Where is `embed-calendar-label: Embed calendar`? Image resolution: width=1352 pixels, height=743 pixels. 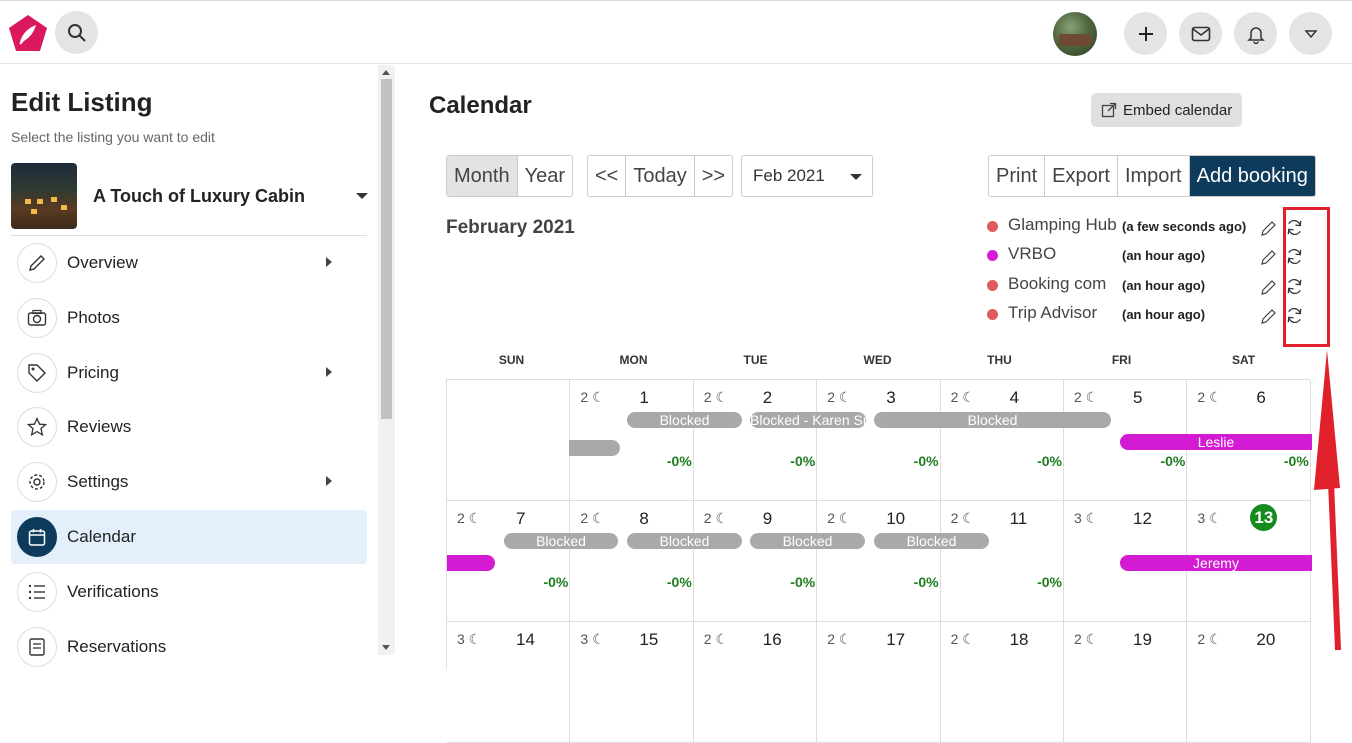 embed-calendar-label: Embed calendar is located at coordinates (1178, 110).